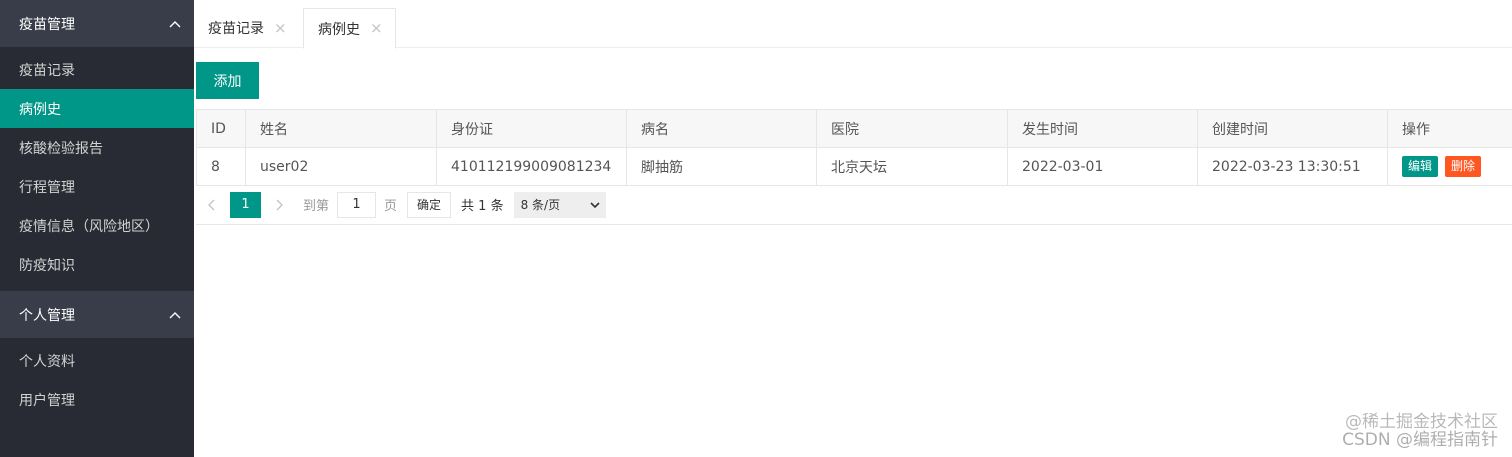  What do you see at coordinates (540, 205) in the screenshot?
I see `page-size-value: 8 条/页` at bounding box center [540, 205].